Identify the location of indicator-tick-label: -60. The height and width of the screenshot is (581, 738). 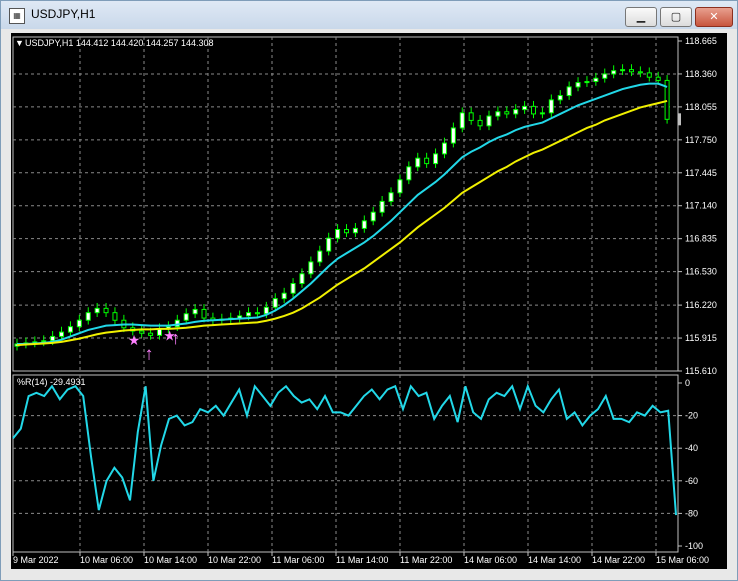
(691, 481).